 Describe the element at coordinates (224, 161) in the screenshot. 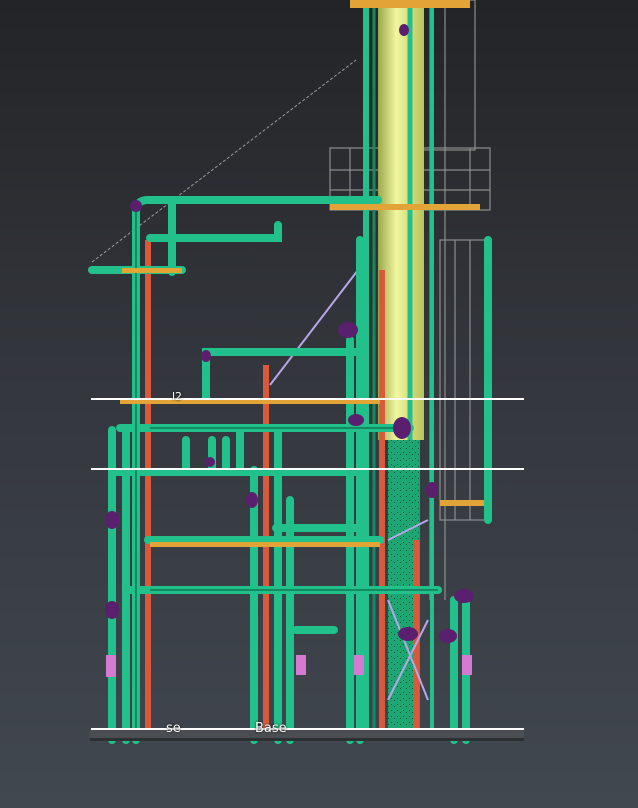

I see `guy-wire` at that location.